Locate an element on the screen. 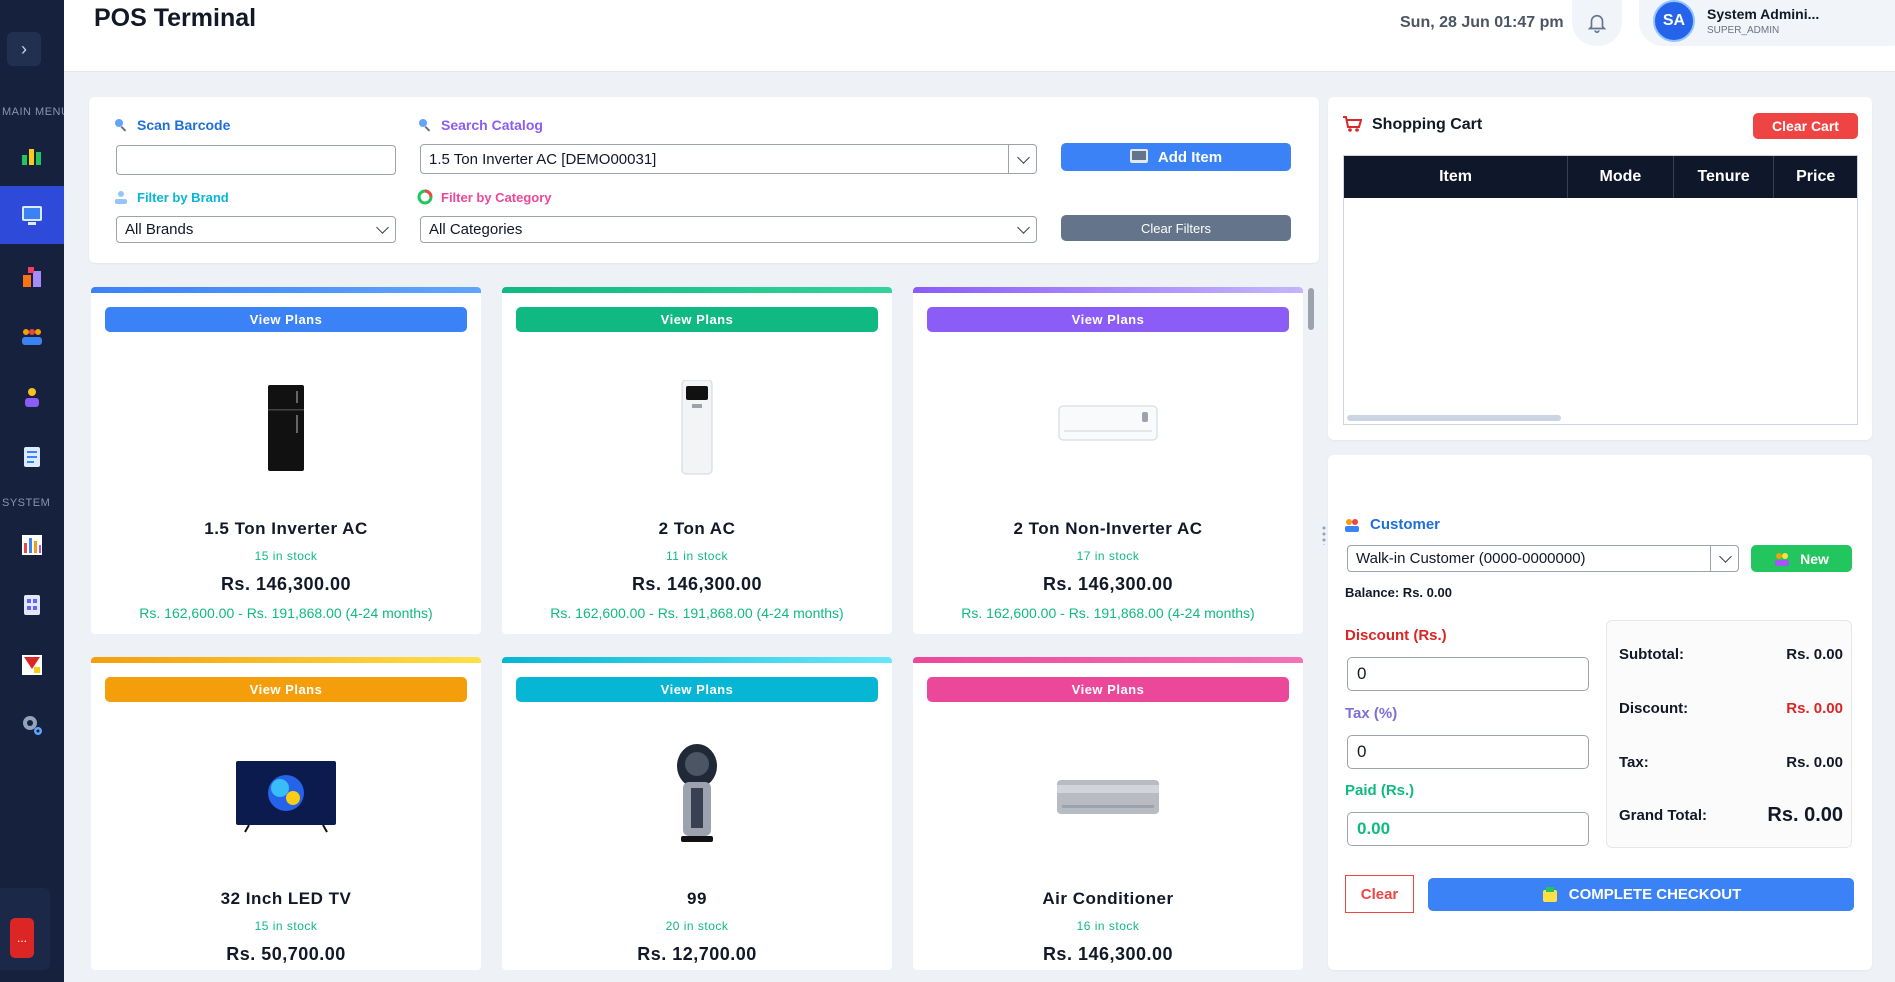 Image resolution: width=1895 pixels, height=982 pixels. air-cooler-image is located at coordinates (697, 793).